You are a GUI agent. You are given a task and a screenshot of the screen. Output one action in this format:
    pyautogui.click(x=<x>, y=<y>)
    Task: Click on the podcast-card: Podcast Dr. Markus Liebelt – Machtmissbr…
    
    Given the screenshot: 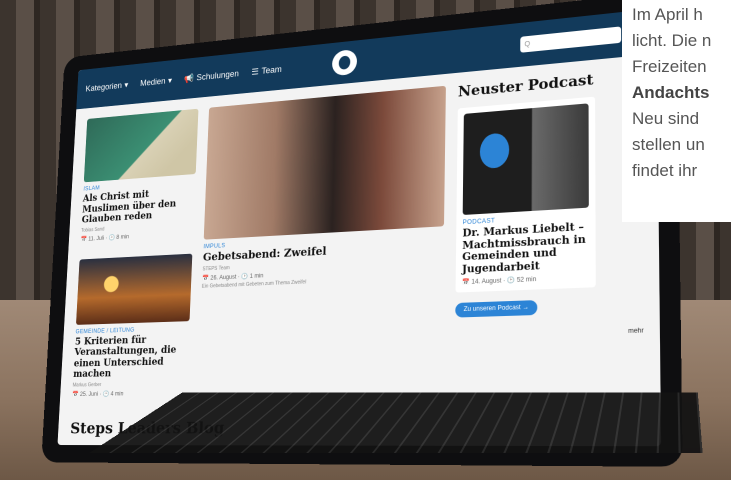 What is the action you would take?
    pyautogui.click(x=526, y=195)
    